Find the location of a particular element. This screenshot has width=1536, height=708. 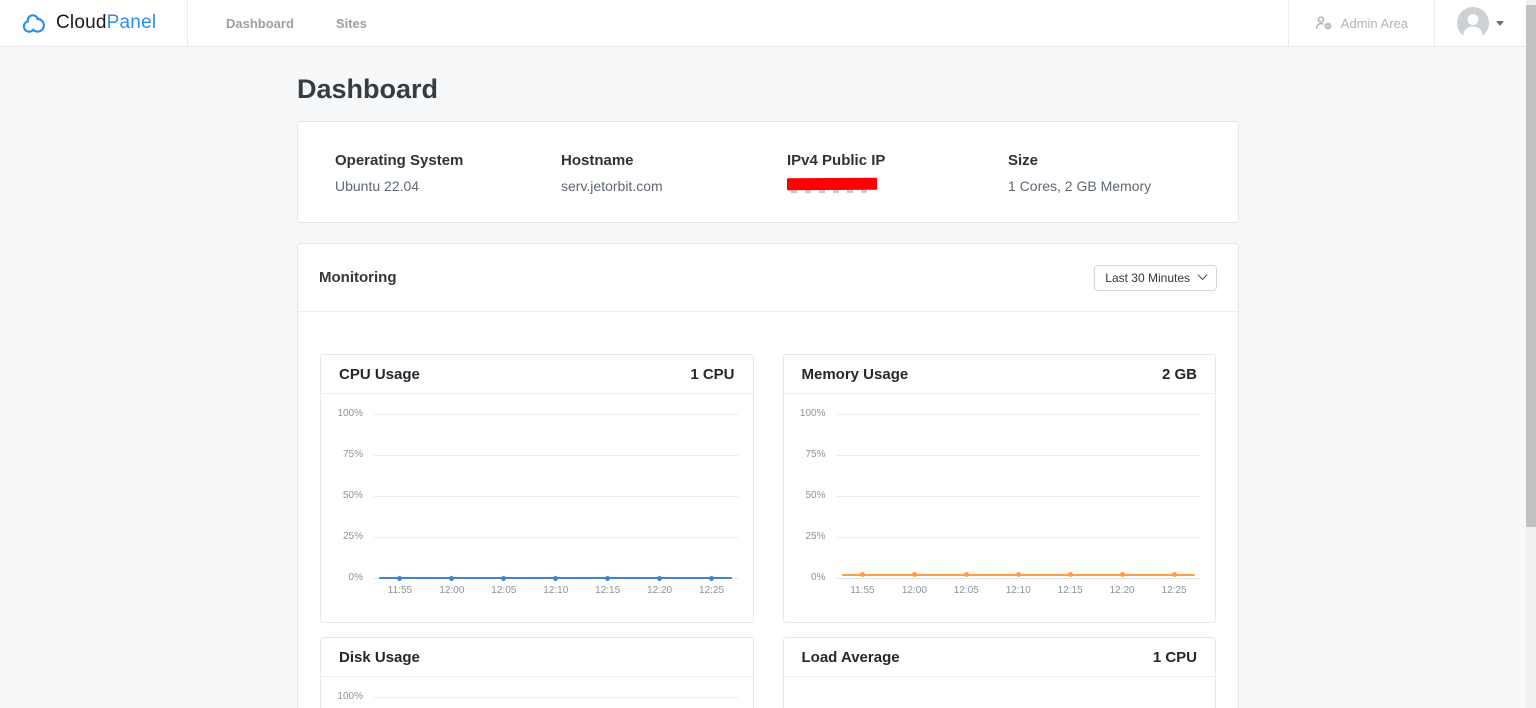

info-label: IPv4 Public IP is located at coordinates (836, 160).